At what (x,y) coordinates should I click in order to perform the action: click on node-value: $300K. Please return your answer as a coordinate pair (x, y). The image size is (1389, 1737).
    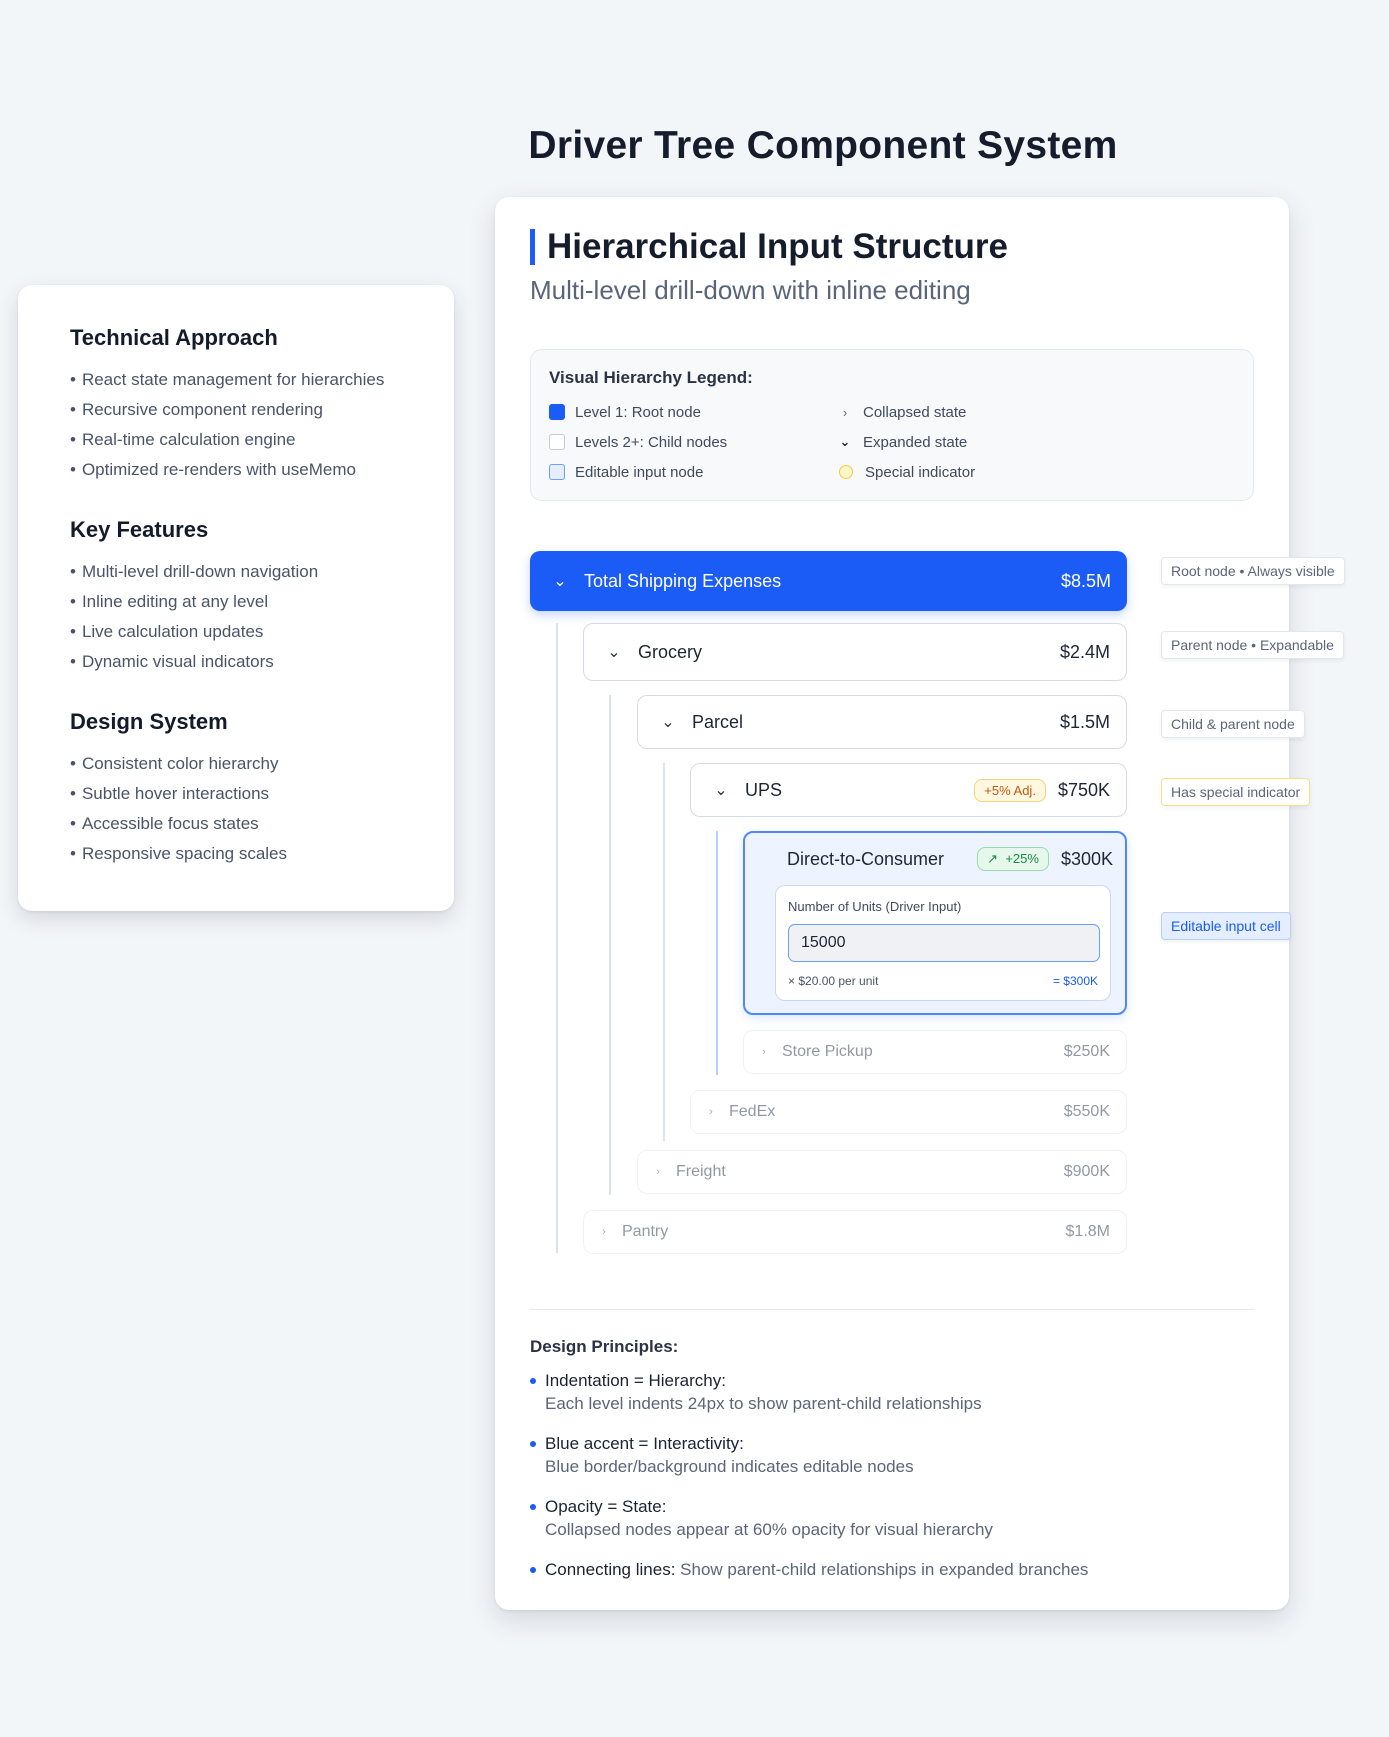
    Looking at the image, I should click on (1086, 858).